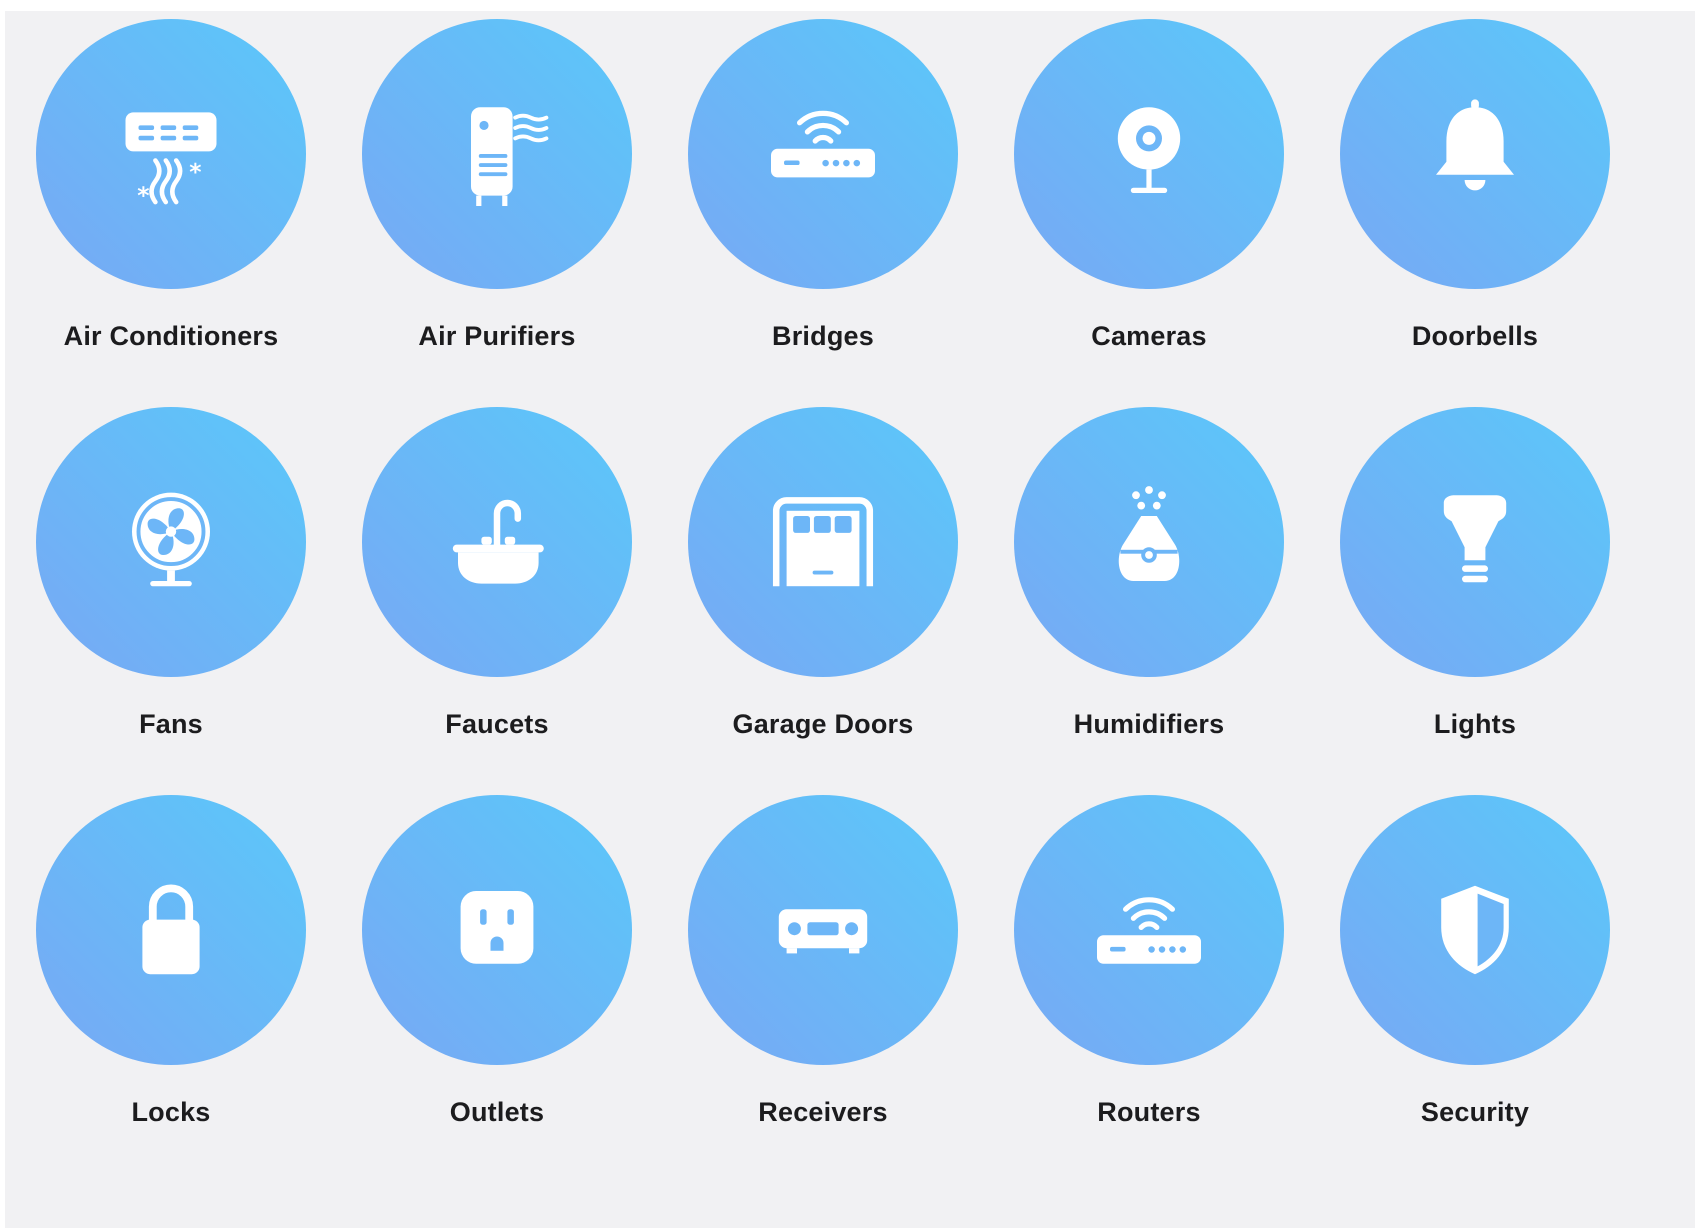 This screenshot has width=1695, height=1228. I want to click on category-label: Air Purifiers, so click(497, 336).